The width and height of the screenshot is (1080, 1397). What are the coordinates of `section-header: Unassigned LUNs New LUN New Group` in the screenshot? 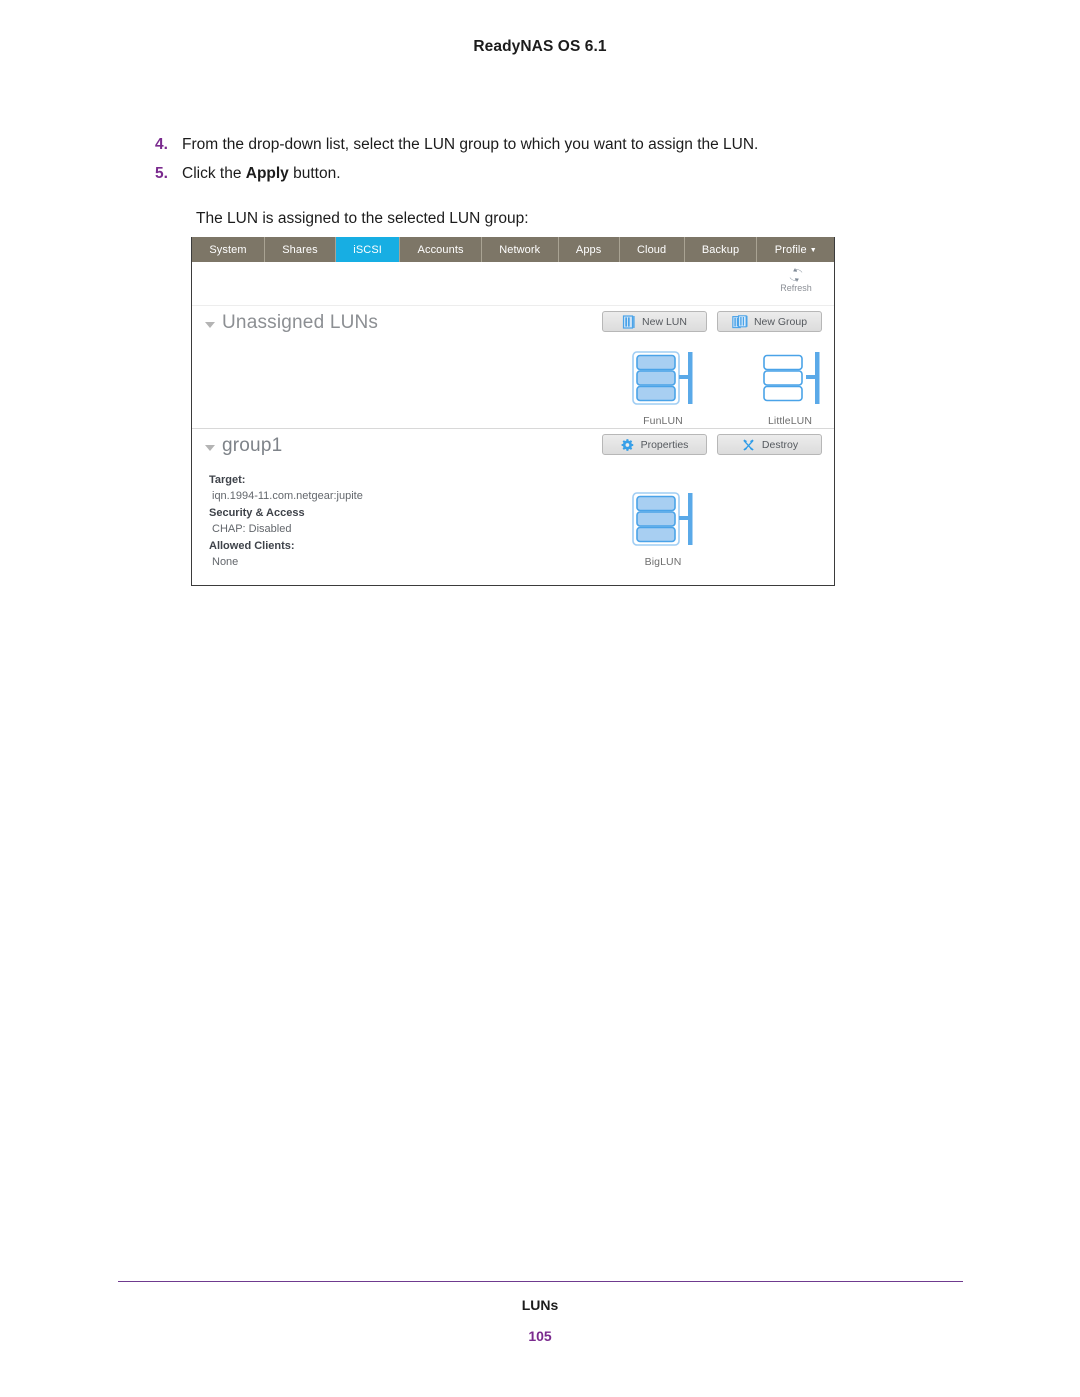 It's located at (513, 328).